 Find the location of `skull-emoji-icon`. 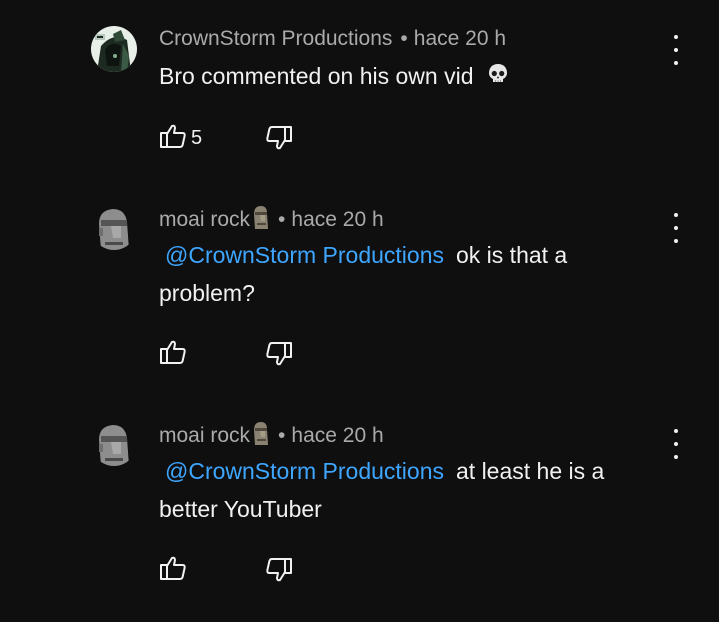

skull-emoji-icon is located at coordinates (498, 78).